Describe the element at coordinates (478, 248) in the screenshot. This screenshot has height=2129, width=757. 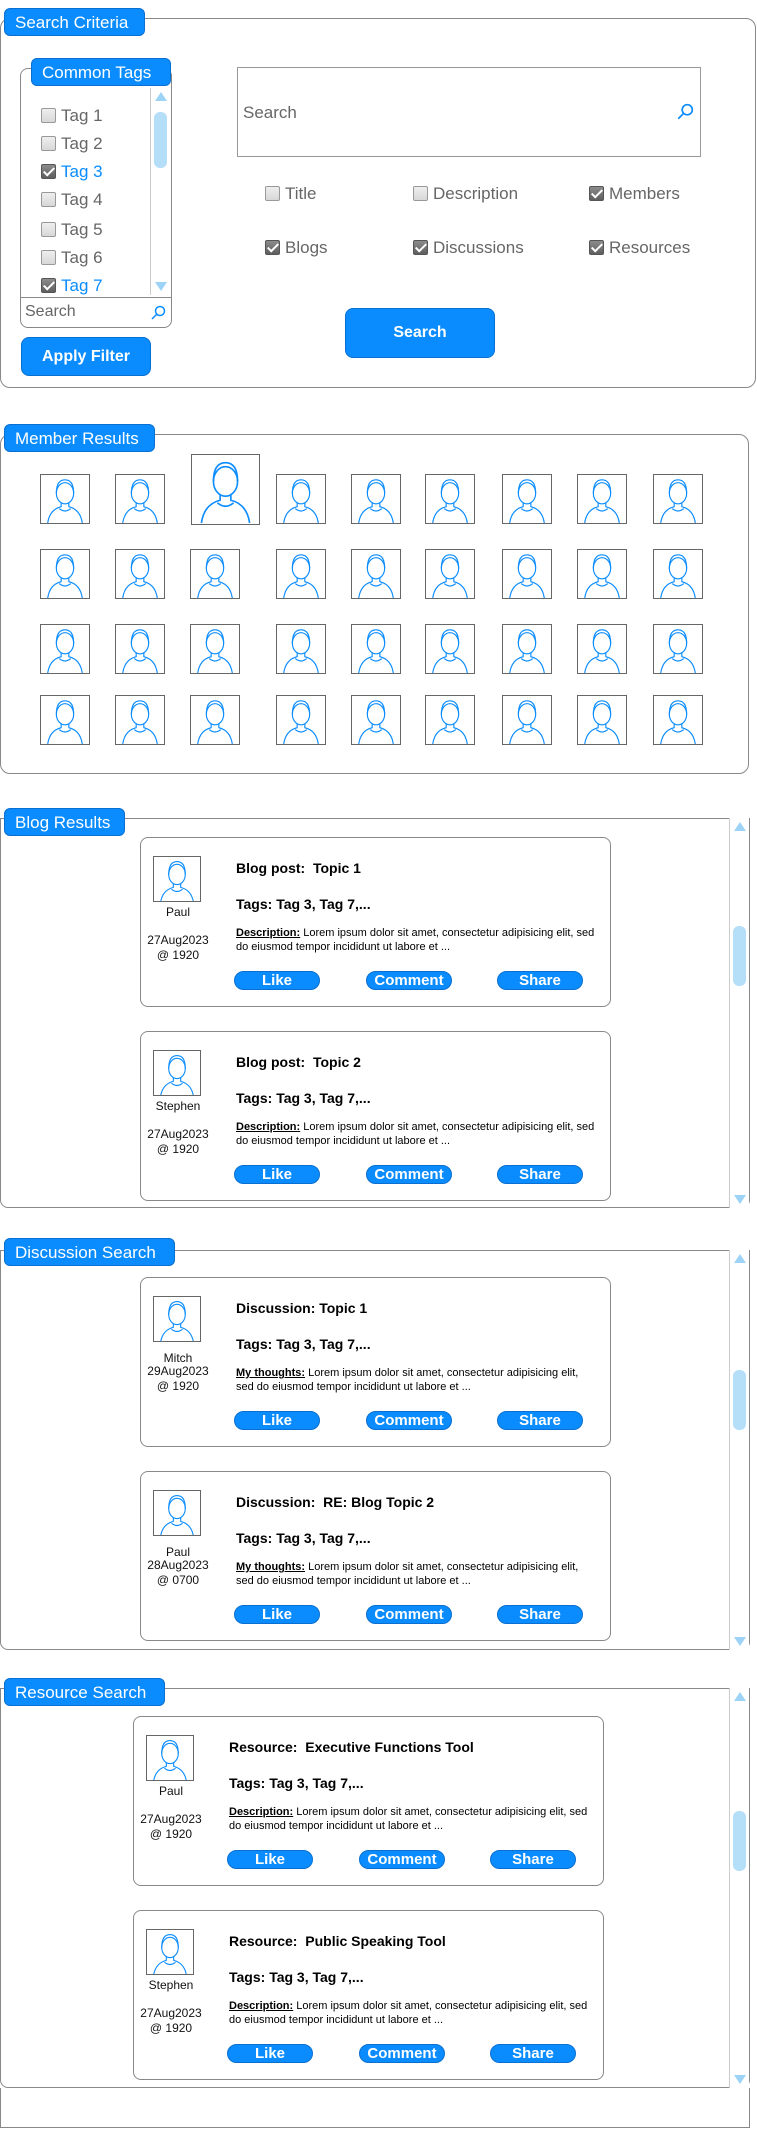
I see `filter-label: Discussions` at that location.